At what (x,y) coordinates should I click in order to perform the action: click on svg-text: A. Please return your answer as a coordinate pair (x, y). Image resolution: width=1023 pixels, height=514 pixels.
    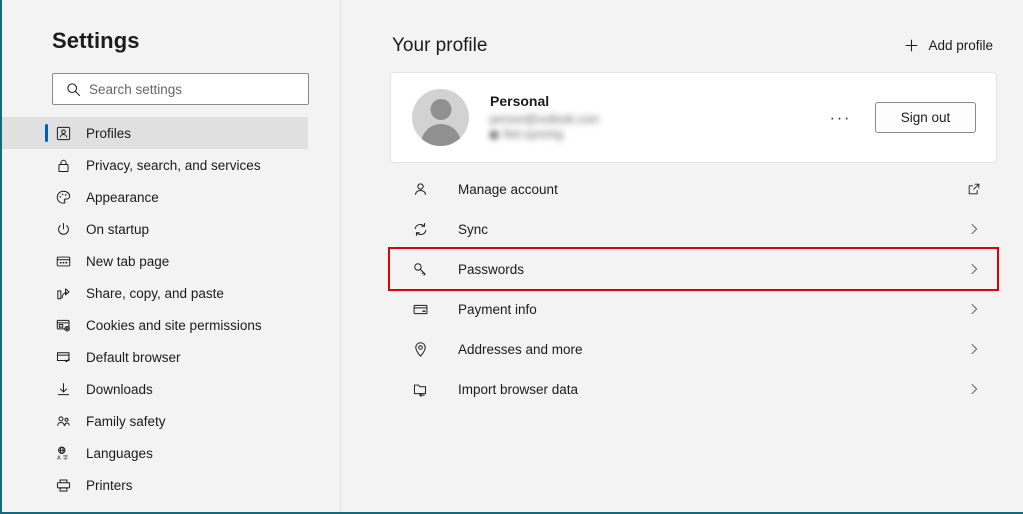
    Looking at the image, I should click on (59, 458).